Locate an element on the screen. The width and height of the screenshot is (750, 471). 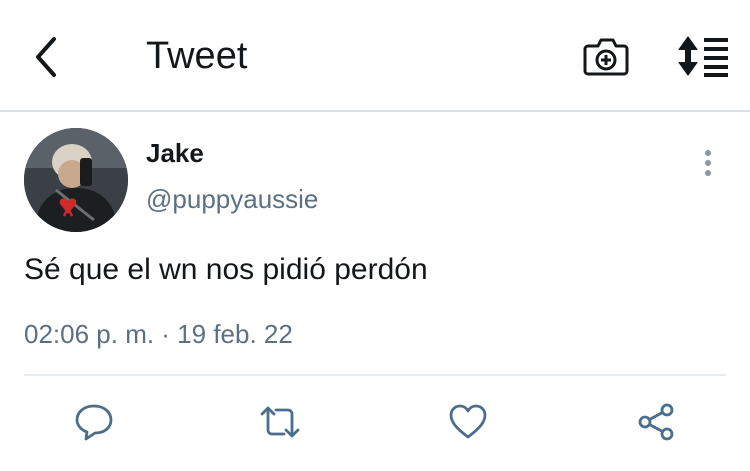
retweet-icon is located at coordinates (280, 422).